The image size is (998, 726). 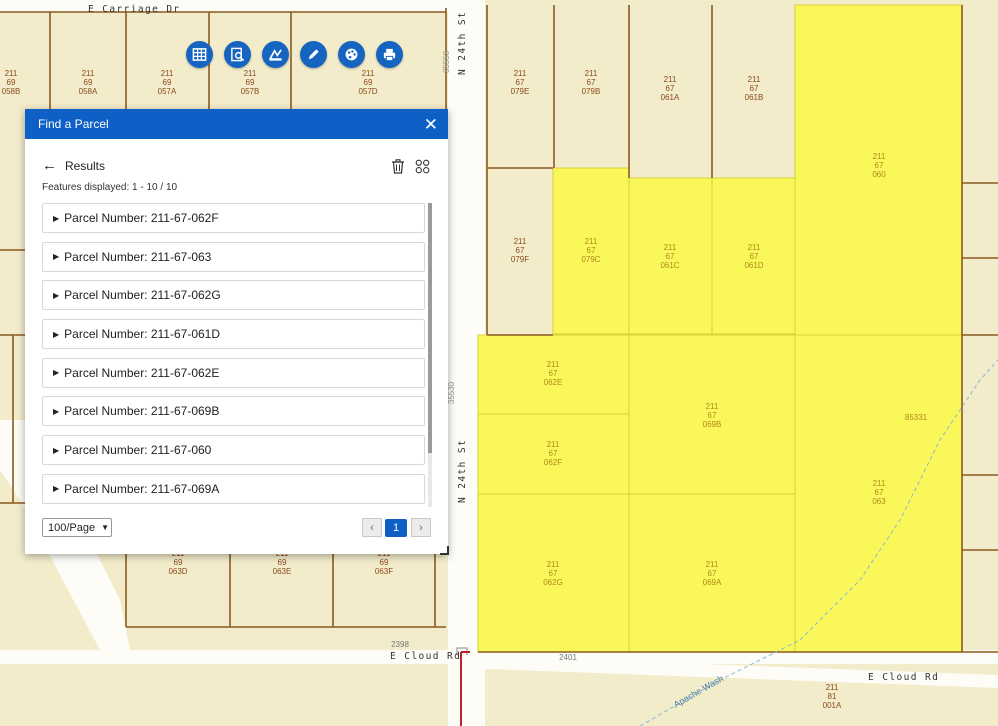 I want to click on scrollbar-thumb, so click(x=430, y=328).